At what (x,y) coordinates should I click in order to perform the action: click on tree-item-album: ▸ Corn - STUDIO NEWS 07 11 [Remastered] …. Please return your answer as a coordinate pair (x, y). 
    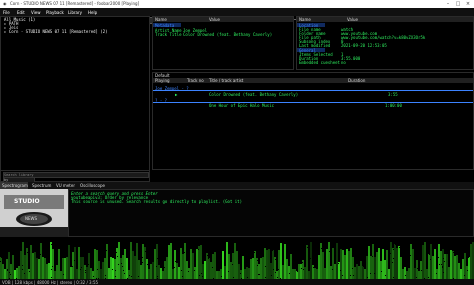
    Looking at the image, I should click on (56, 31).